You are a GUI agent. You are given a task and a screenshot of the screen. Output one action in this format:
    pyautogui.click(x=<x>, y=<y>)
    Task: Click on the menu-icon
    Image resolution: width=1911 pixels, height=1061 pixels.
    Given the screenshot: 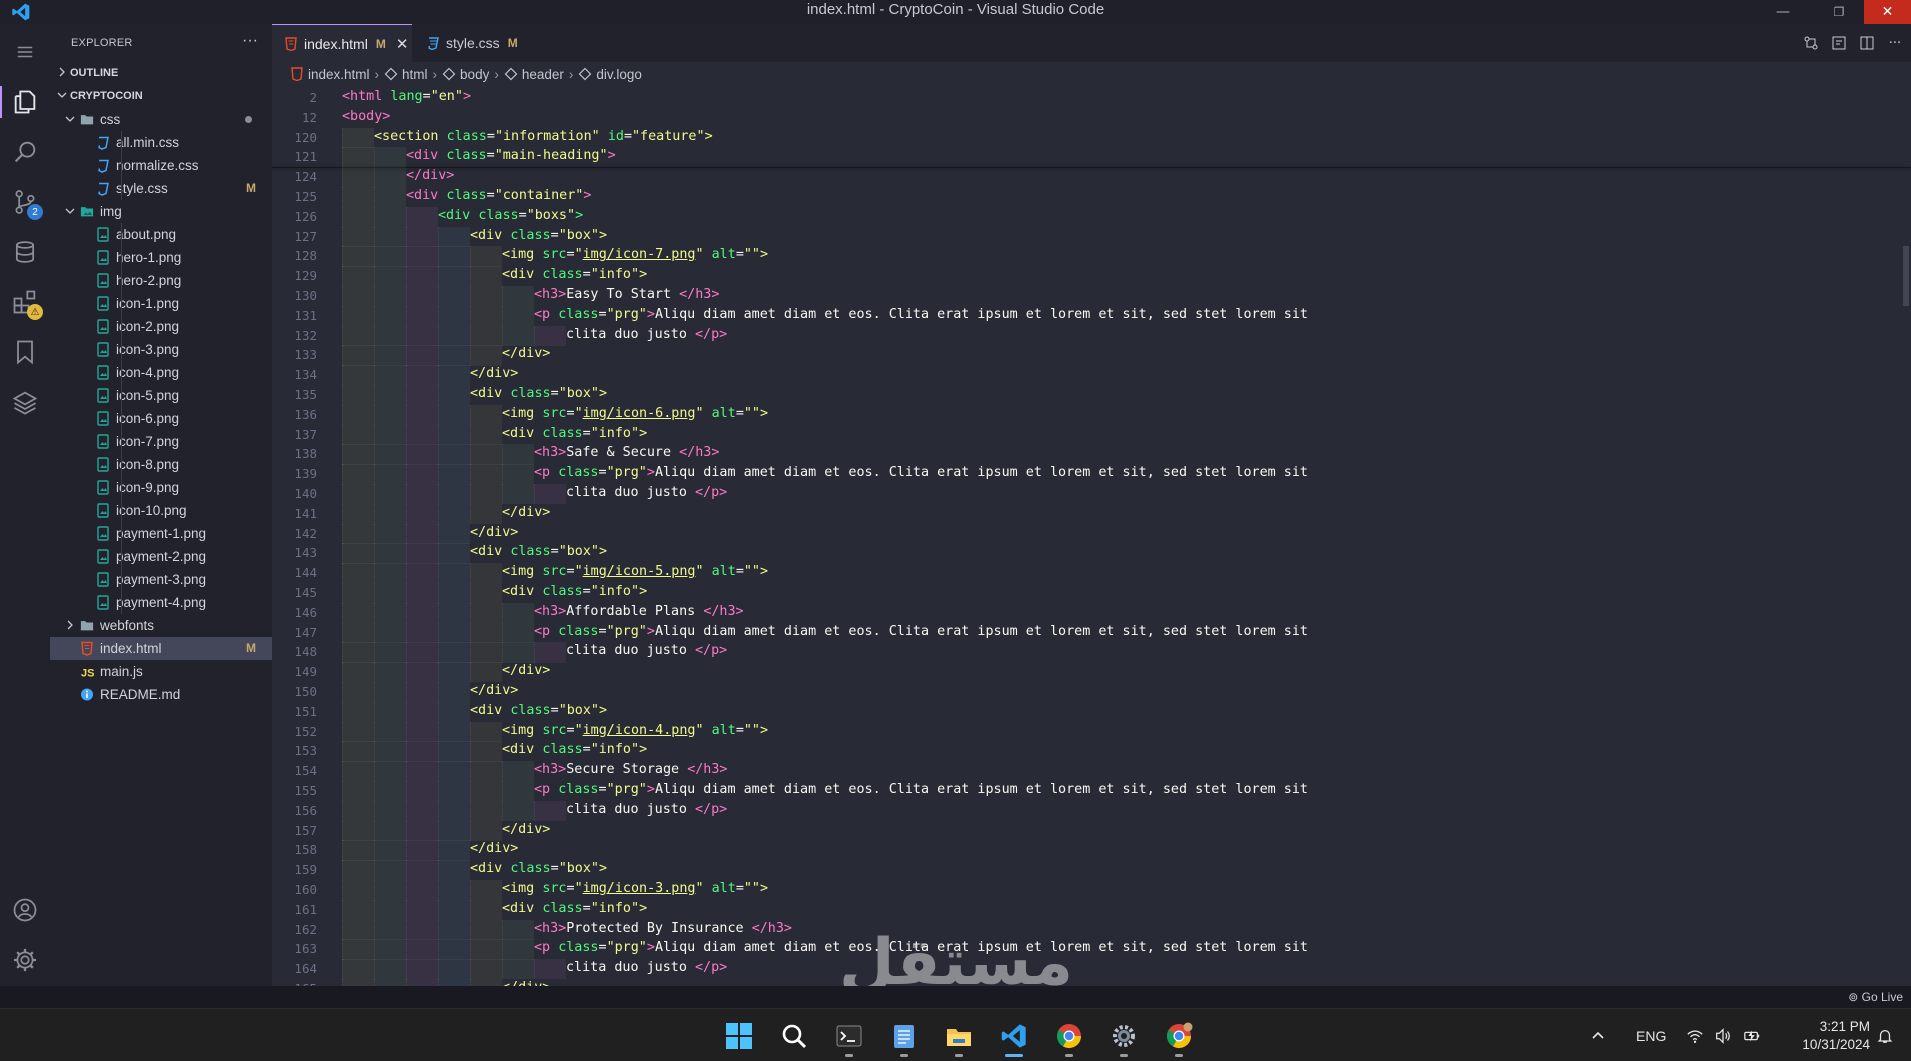 What is the action you would take?
    pyautogui.click(x=25, y=52)
    